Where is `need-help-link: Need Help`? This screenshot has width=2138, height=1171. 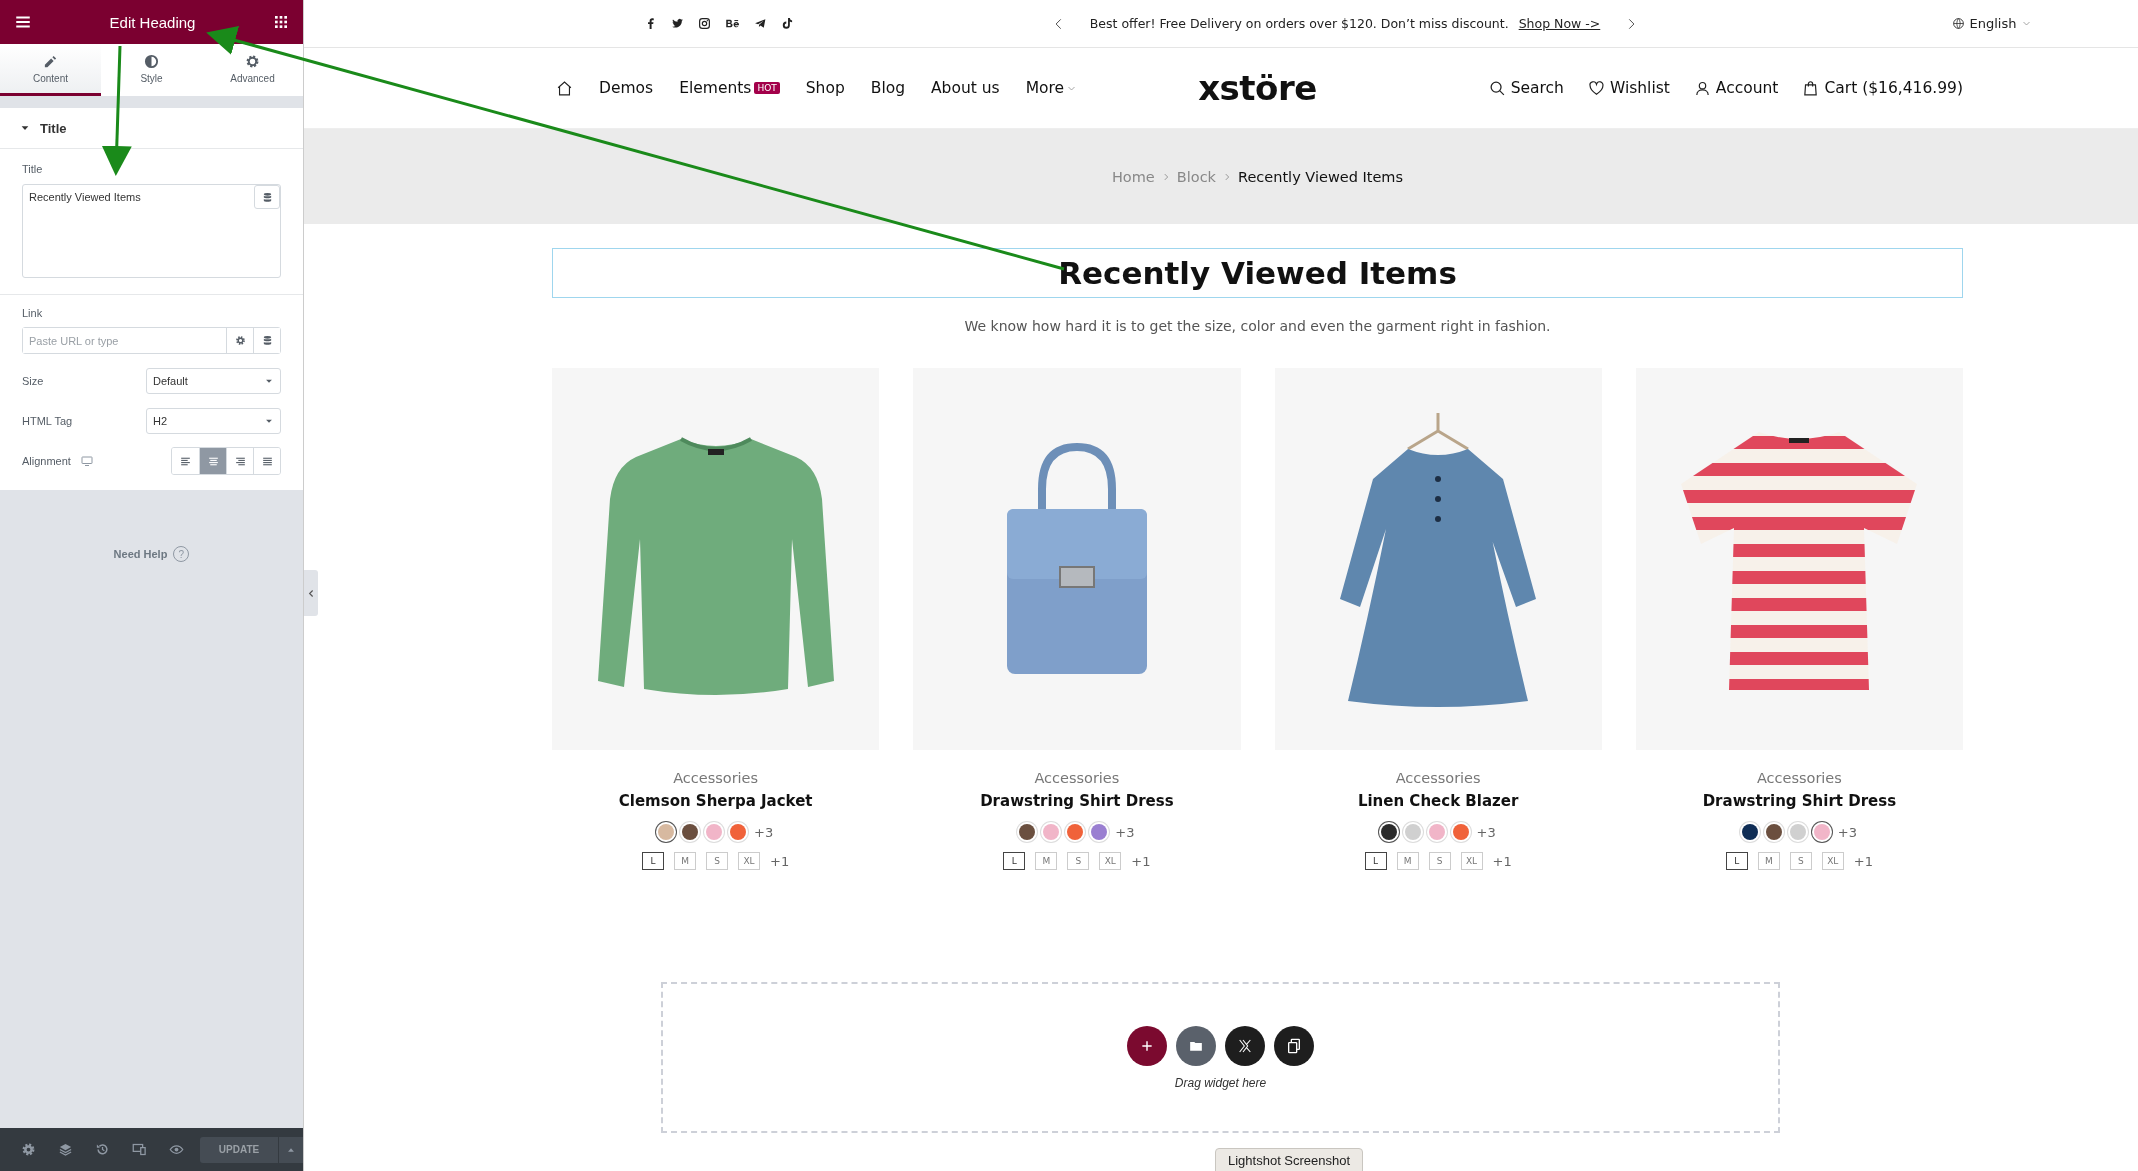 need-help-link: Need Help is located at coordinates (140, 554).